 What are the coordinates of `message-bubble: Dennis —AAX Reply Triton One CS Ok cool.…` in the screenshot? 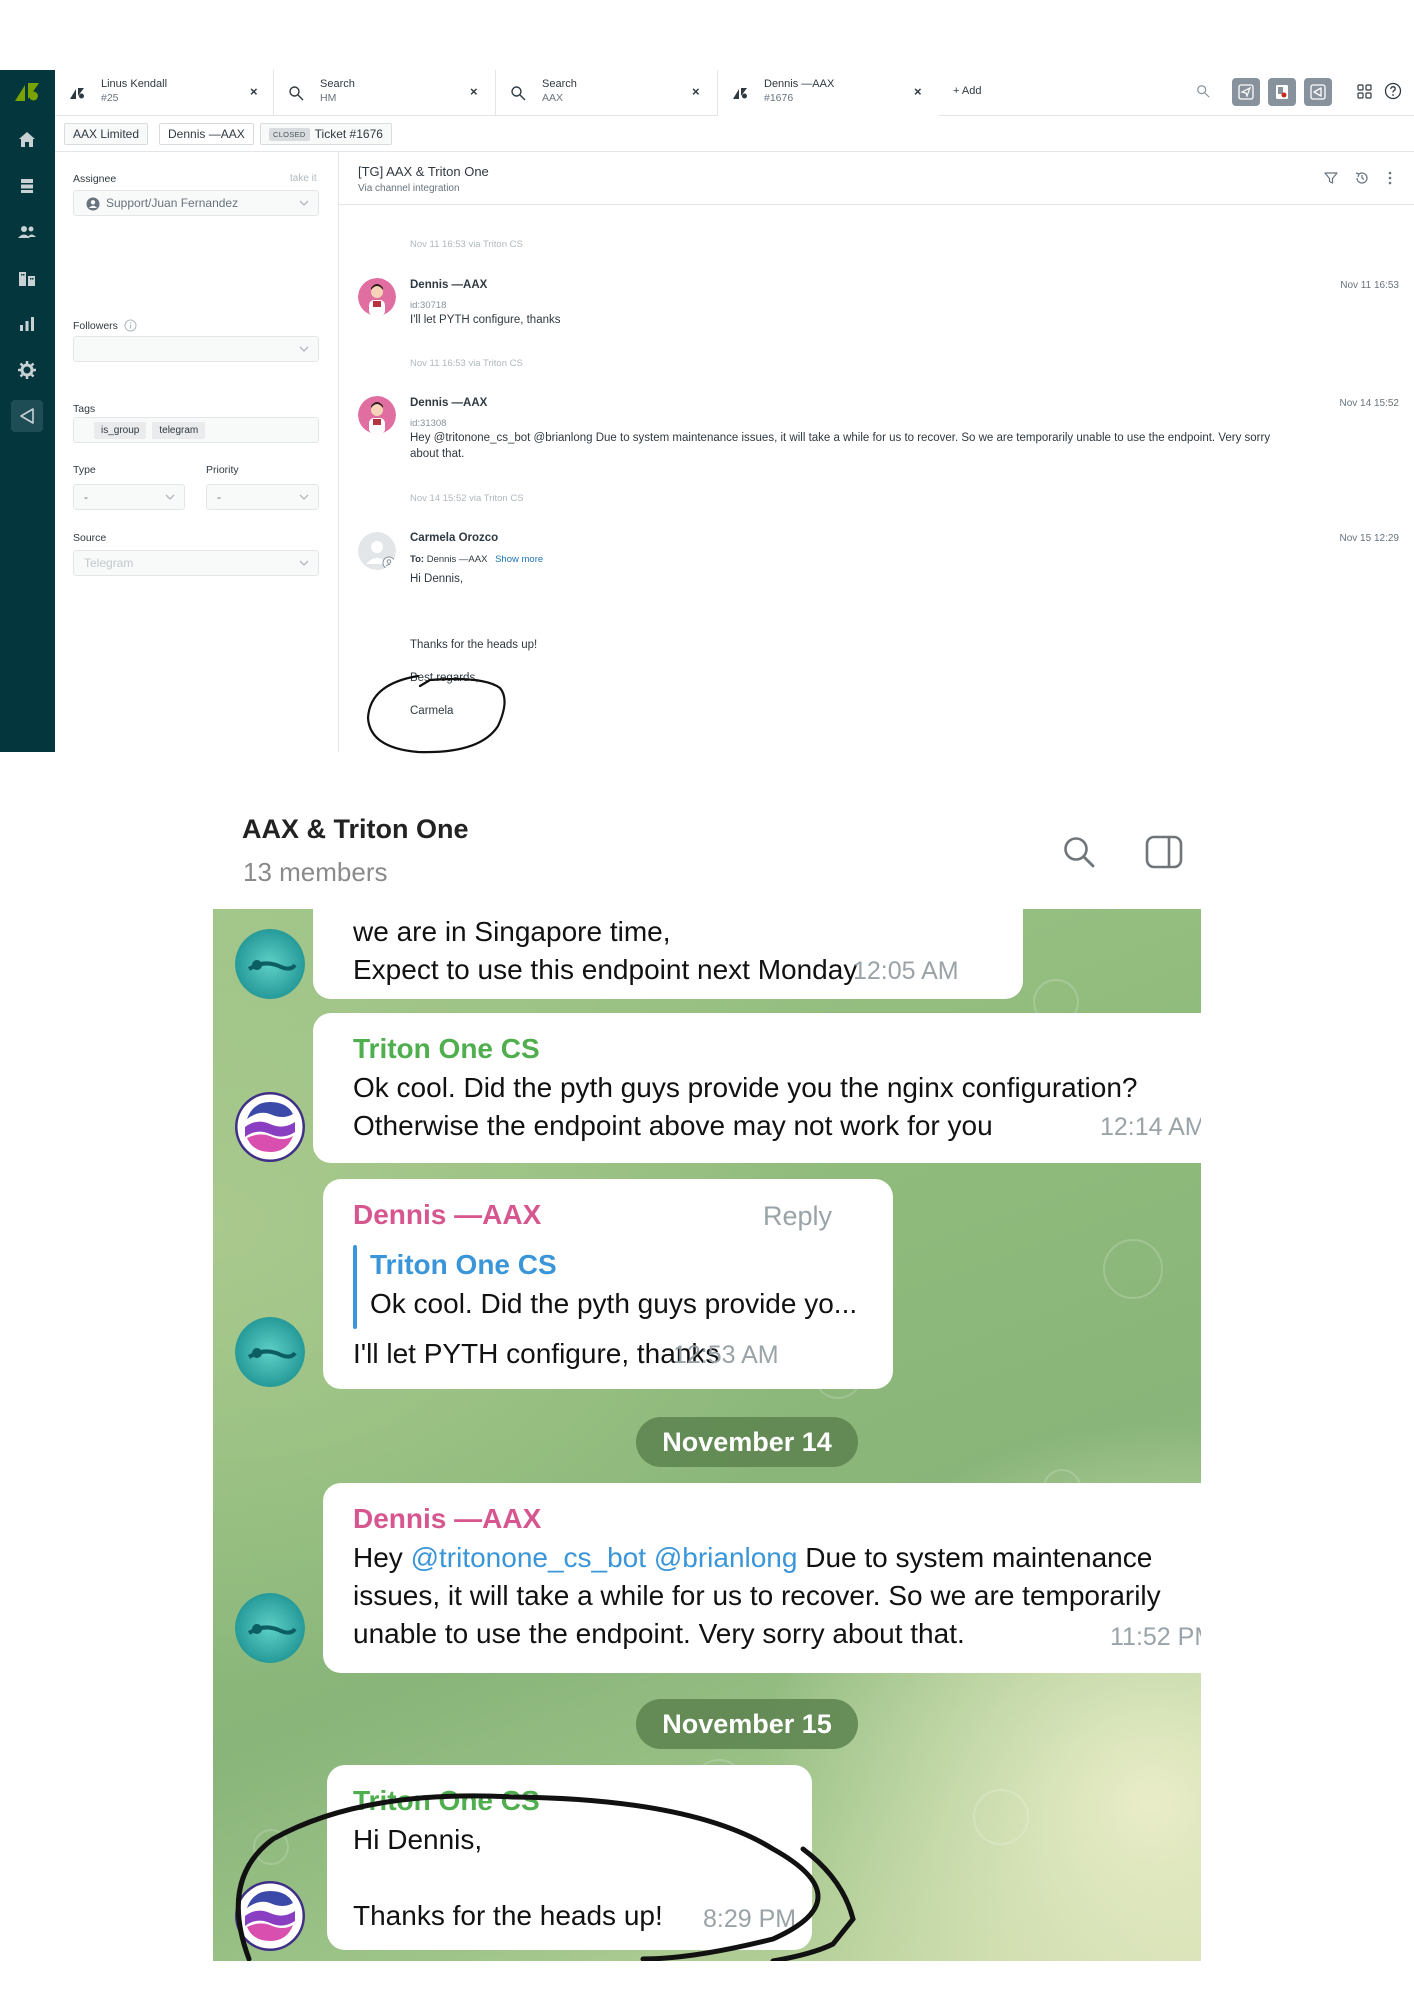 It's located at (608, 1284).